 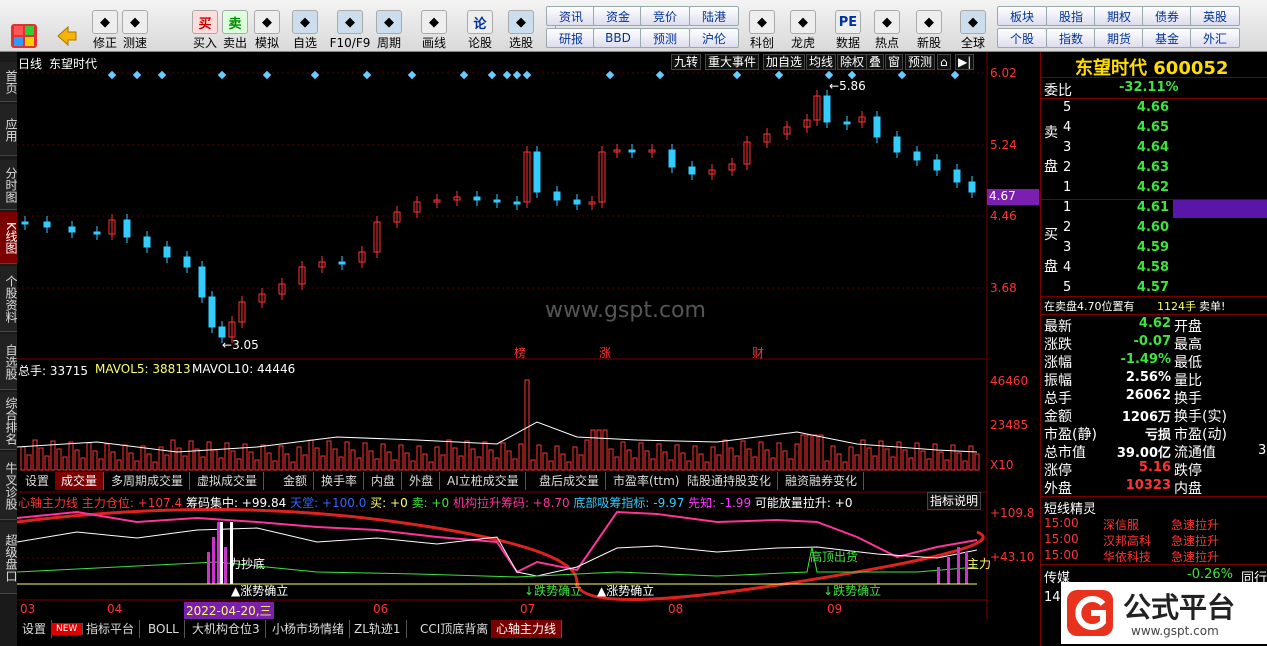 What do you see at coordinates (714, 38) in the screenshot?
I see `quick-link-button: 沪伦` at bounding box center [714, 38].